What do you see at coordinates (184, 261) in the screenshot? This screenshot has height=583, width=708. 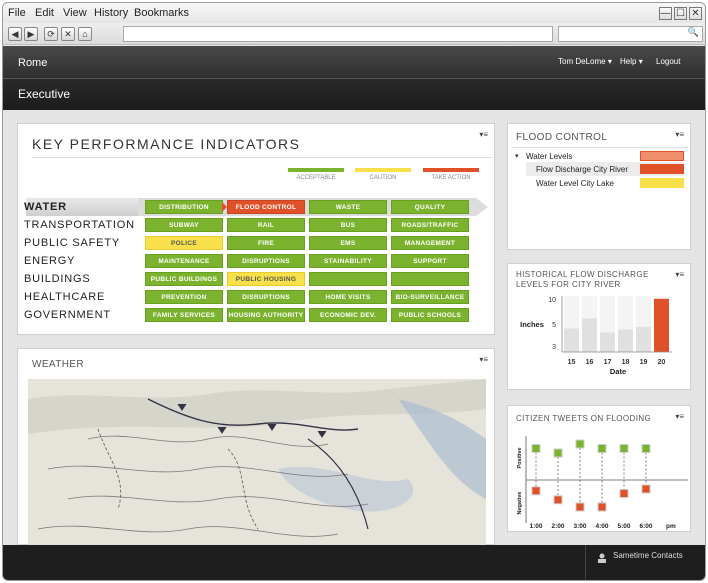 I see `kpi-cell: MAINTENANCE` at bounding box center [184, 261].